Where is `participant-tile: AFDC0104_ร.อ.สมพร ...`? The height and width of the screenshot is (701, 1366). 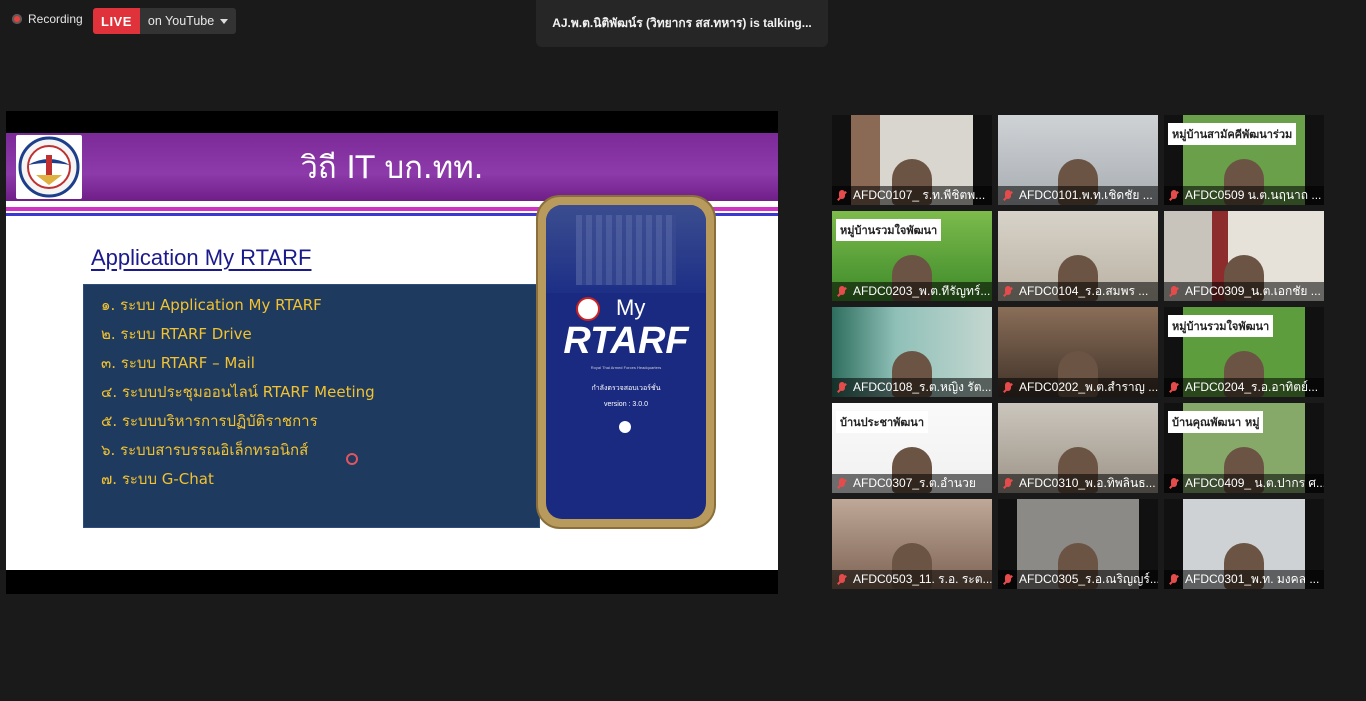 participant-tile: AFDC0104_ร.อ.สมพร ... is located at coordinates (1078, 256).